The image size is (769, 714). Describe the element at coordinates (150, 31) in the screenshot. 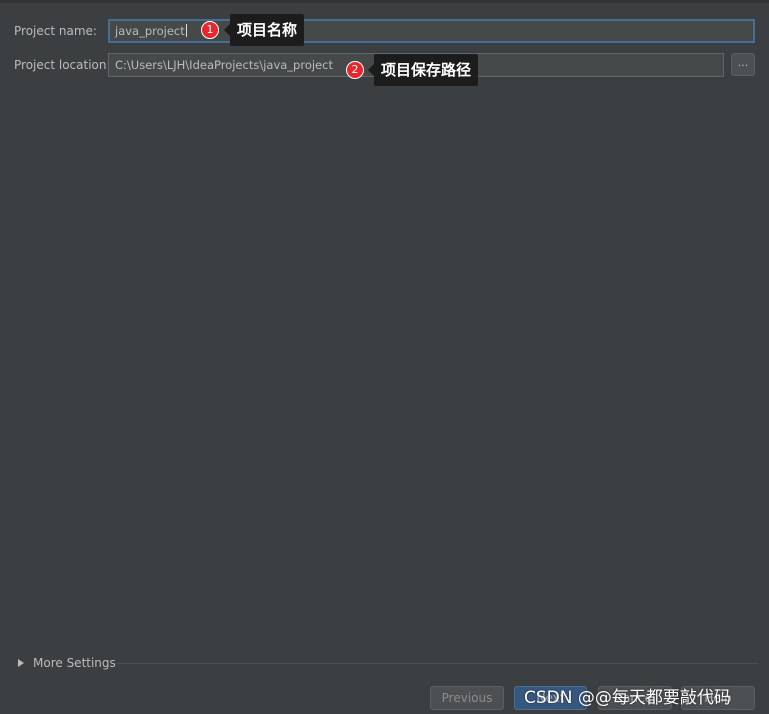

I see `project-name-value: java_project` at that location.